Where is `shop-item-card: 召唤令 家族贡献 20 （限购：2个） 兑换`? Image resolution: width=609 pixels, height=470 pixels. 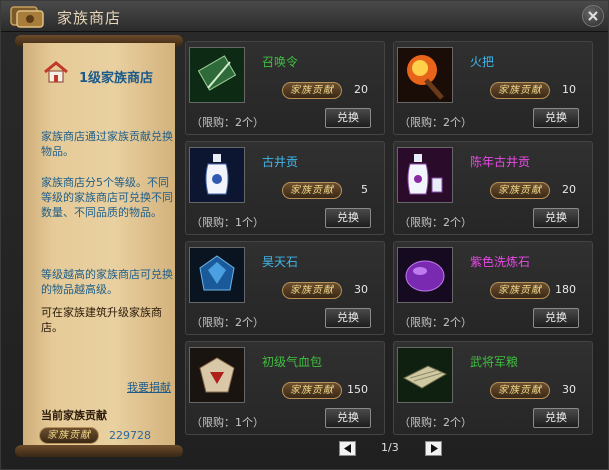 shop-item-card: 召唤令 家族贡献 20 （限购：2个） 兑换 is located at coordinates (285, 88).